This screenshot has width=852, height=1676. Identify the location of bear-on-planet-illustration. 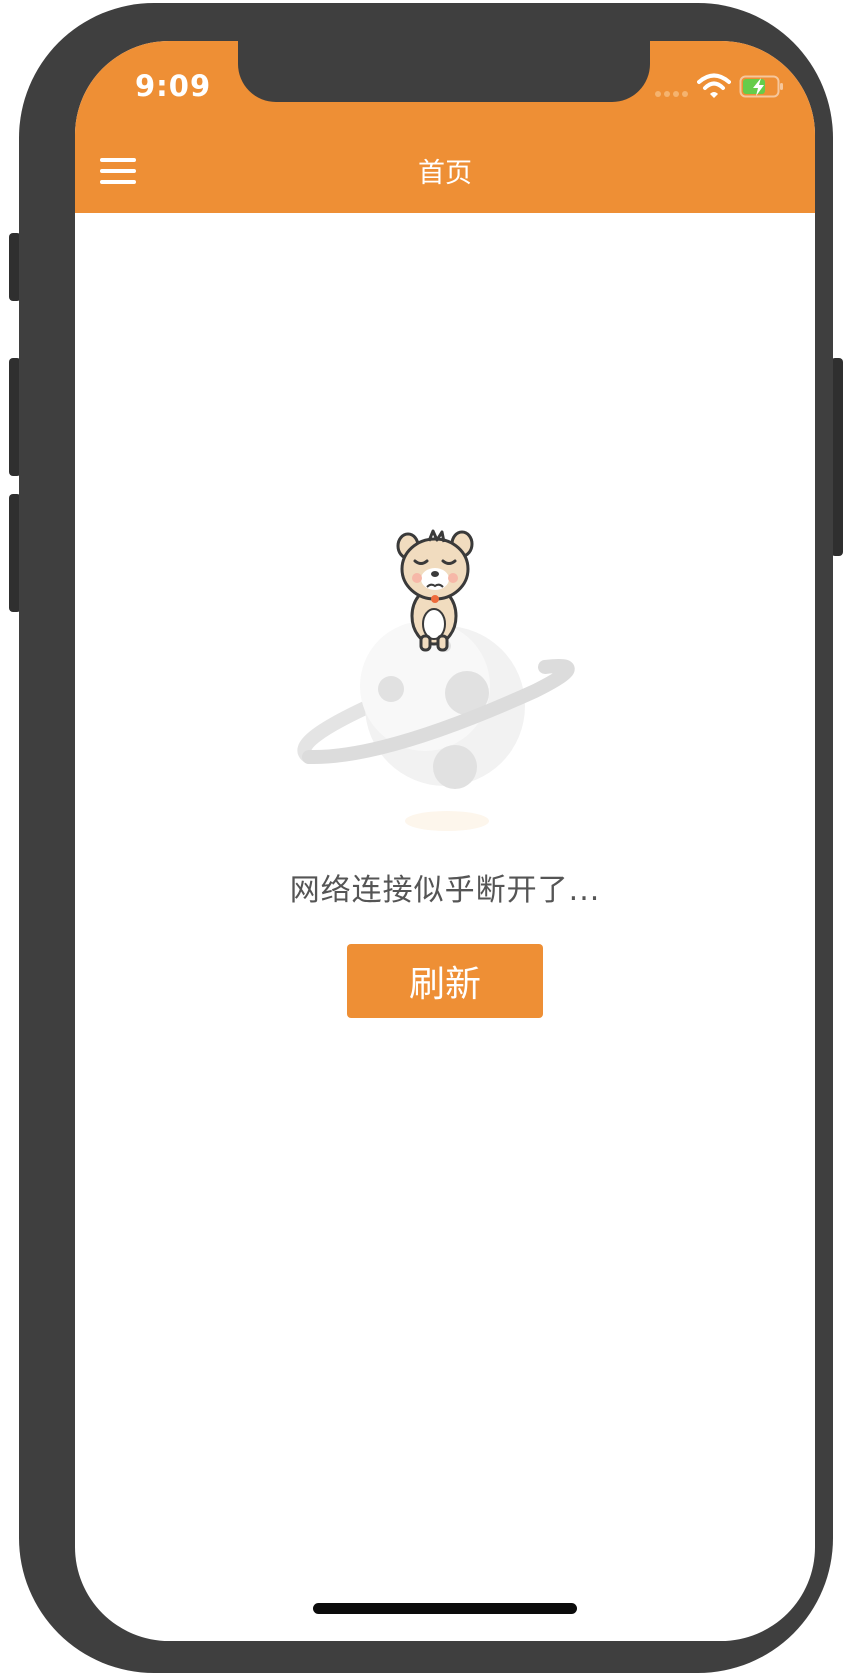
(436, 680).